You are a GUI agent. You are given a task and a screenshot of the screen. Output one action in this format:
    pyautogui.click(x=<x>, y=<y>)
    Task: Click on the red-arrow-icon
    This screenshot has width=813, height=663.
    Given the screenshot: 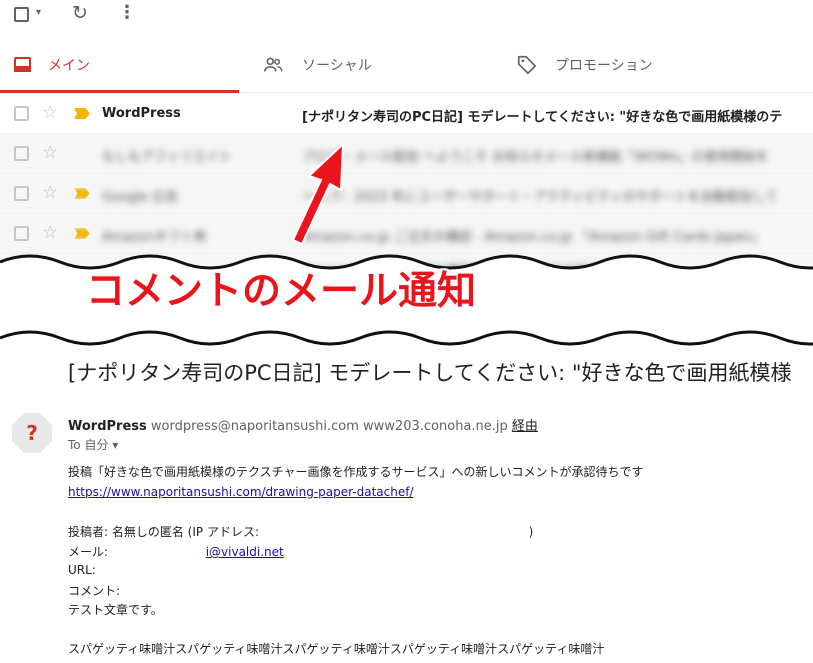 What is the action you would take?
    pyautogui.click(x=318, y=193)
    